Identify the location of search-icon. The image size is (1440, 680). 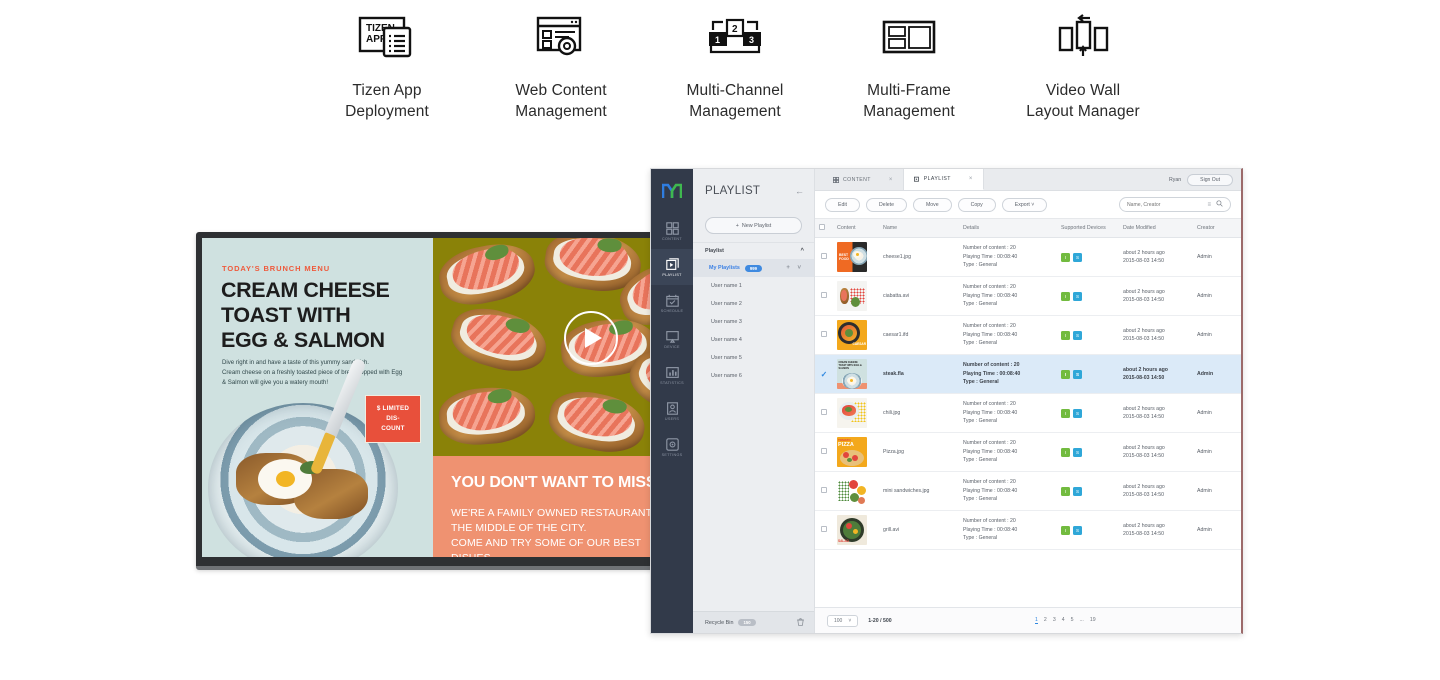
(1219, 204).